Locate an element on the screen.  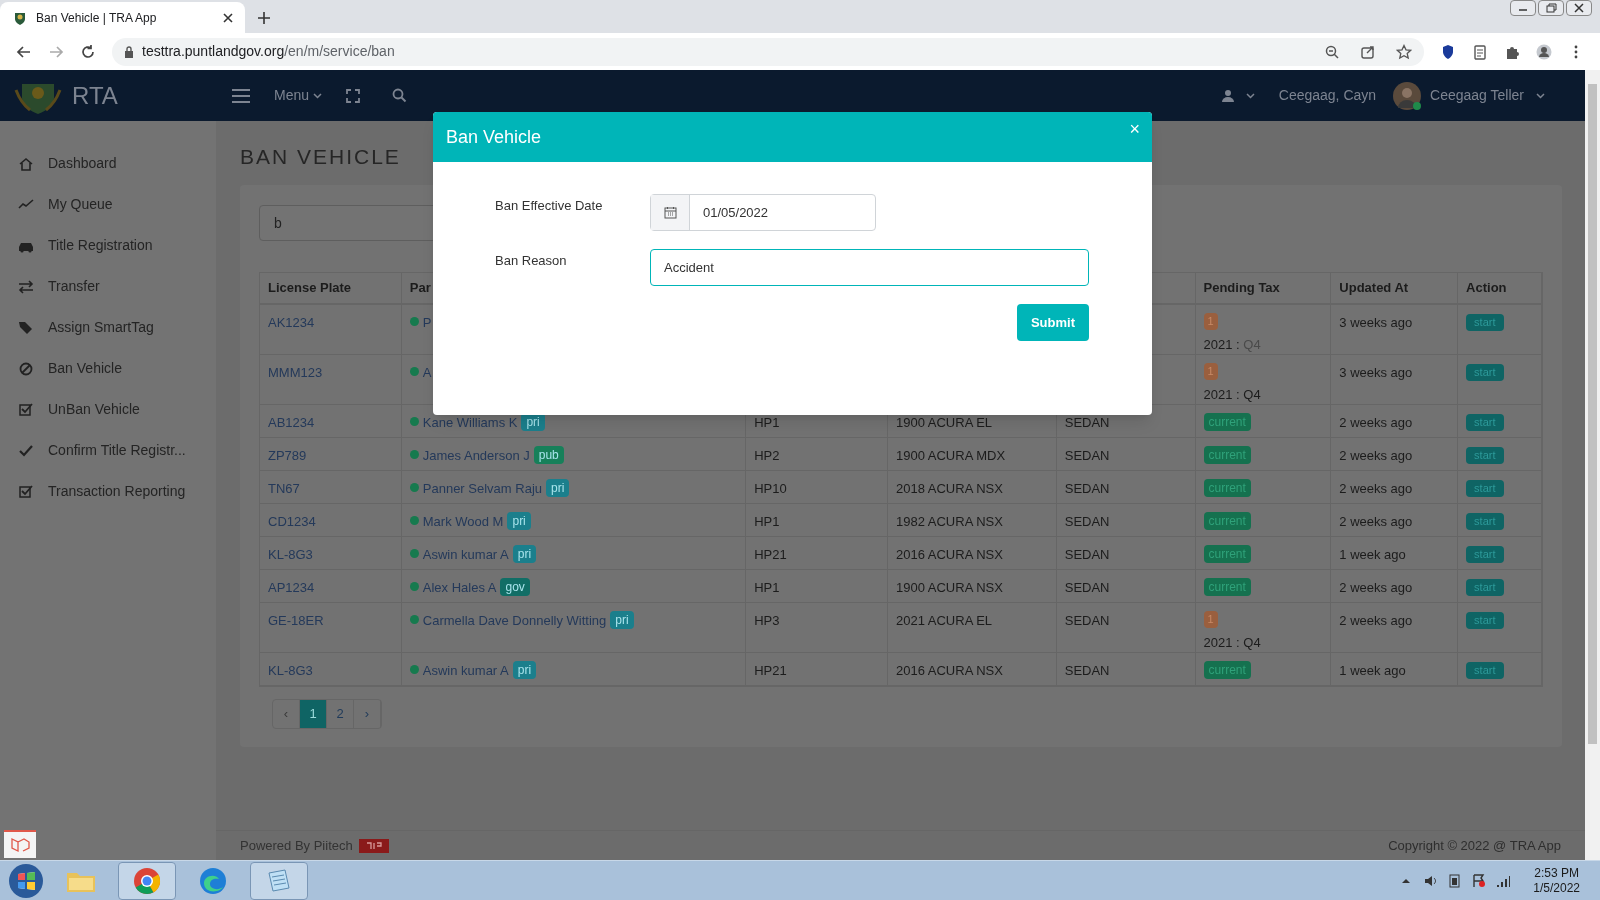
table-cell-text: 2018 ACURA NSX is located at coordinates (949, 489).